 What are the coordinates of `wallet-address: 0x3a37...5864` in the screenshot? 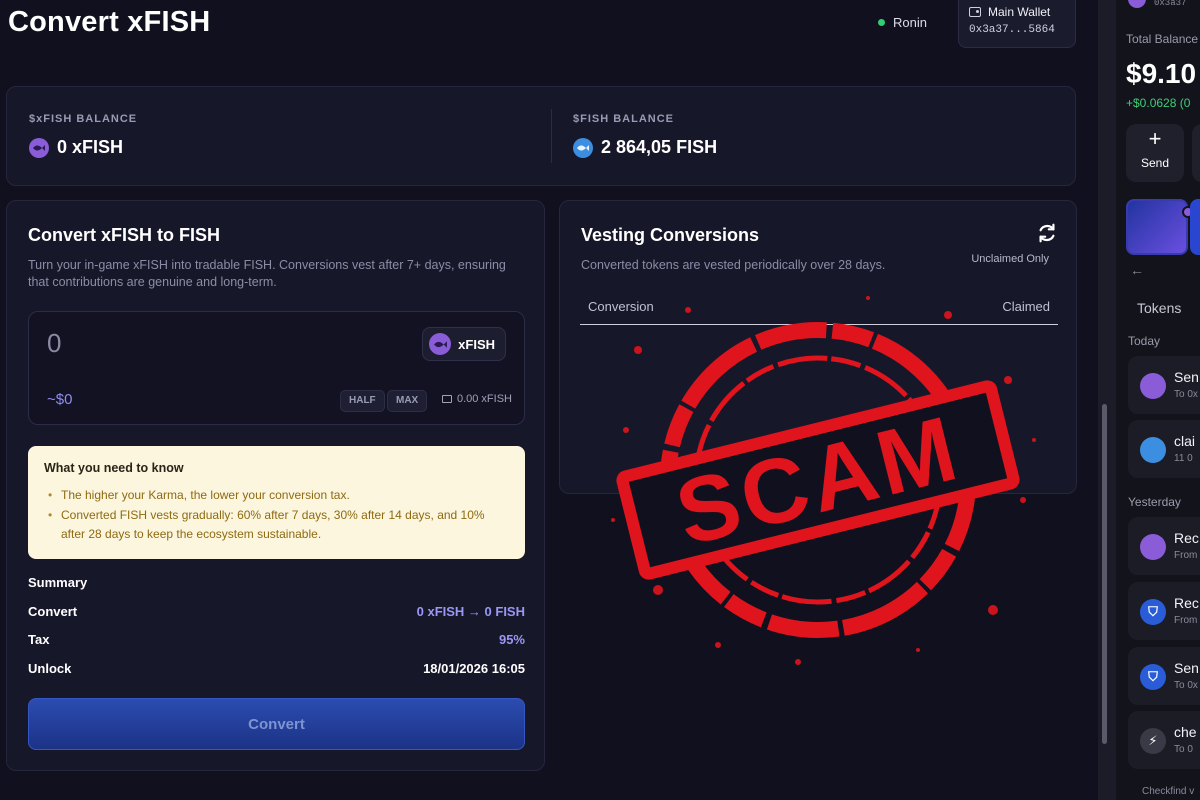 It's located at (1012, 30).